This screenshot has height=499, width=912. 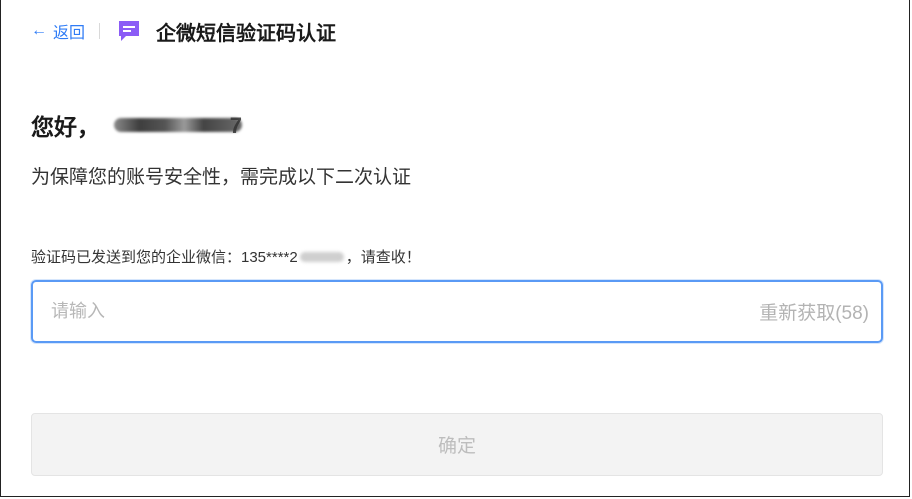 What do you see at coordinates (383, 257) in the screenshot?
I see `notice-suffix: ，请查收！` at bounding box center [383, 257].